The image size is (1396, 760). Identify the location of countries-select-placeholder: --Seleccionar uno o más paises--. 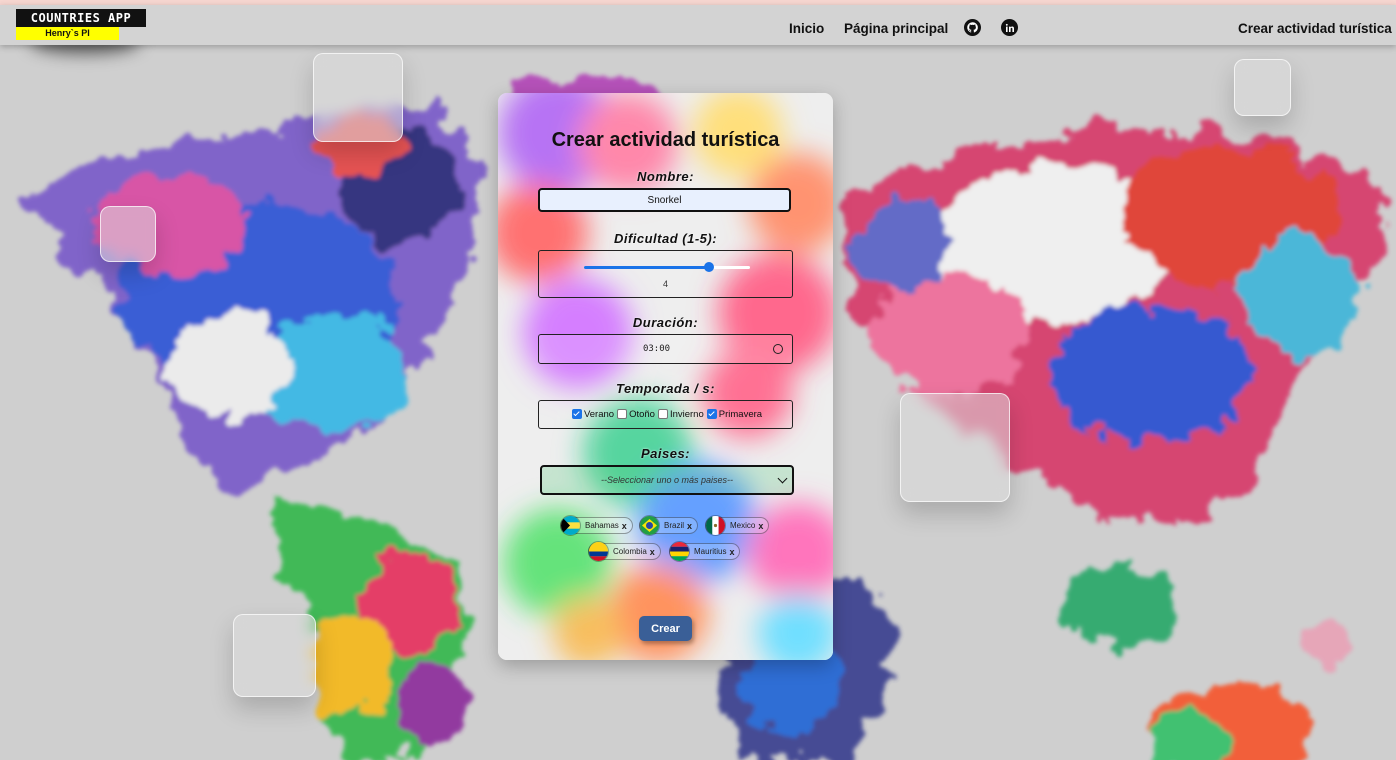
(667, 480).